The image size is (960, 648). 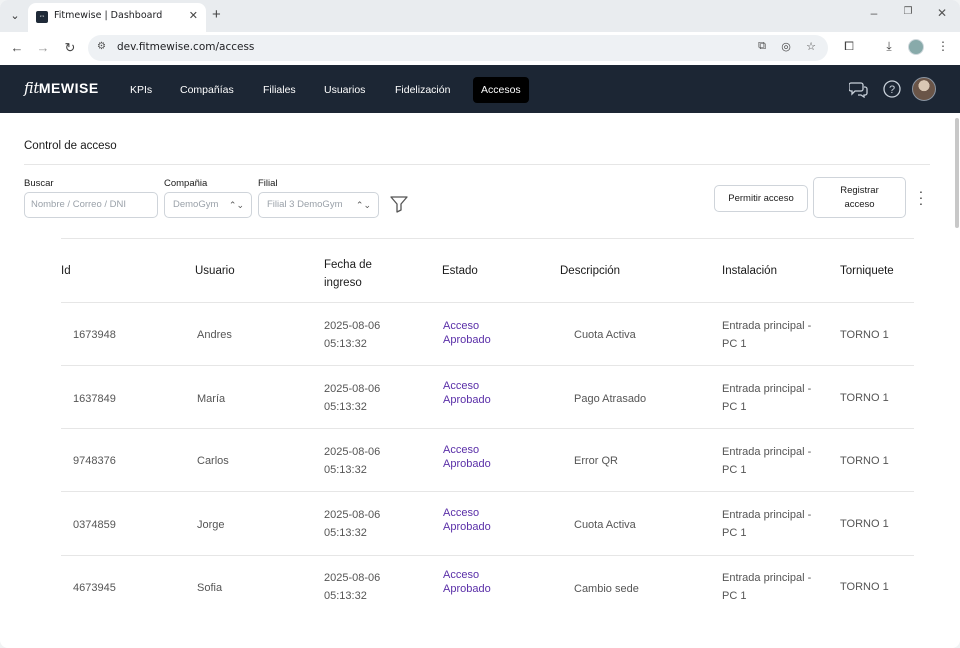 I want to click on page-title: Control de acceso, so click(x=70, y=146).